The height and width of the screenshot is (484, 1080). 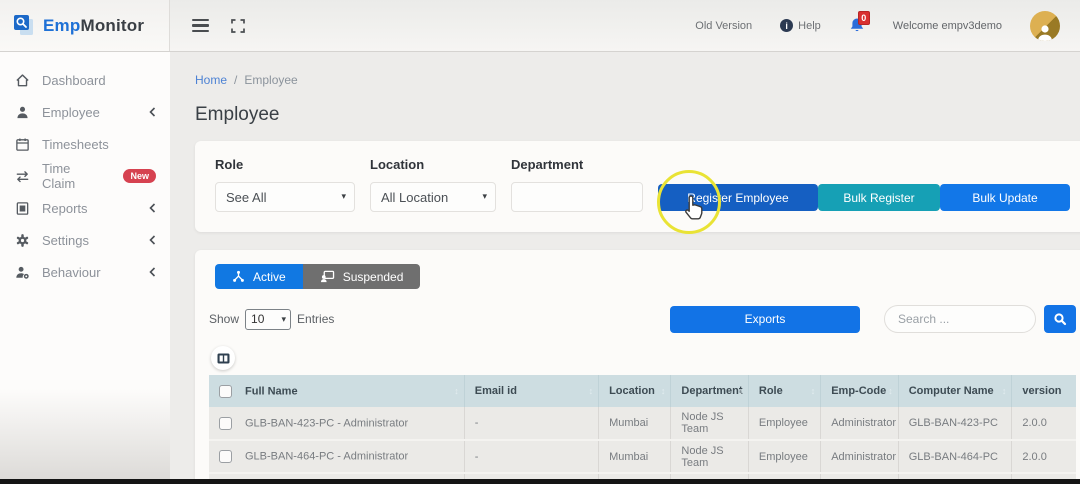 I want to click on breadcrumb-home-link: Home, so click(x=211, y=80).